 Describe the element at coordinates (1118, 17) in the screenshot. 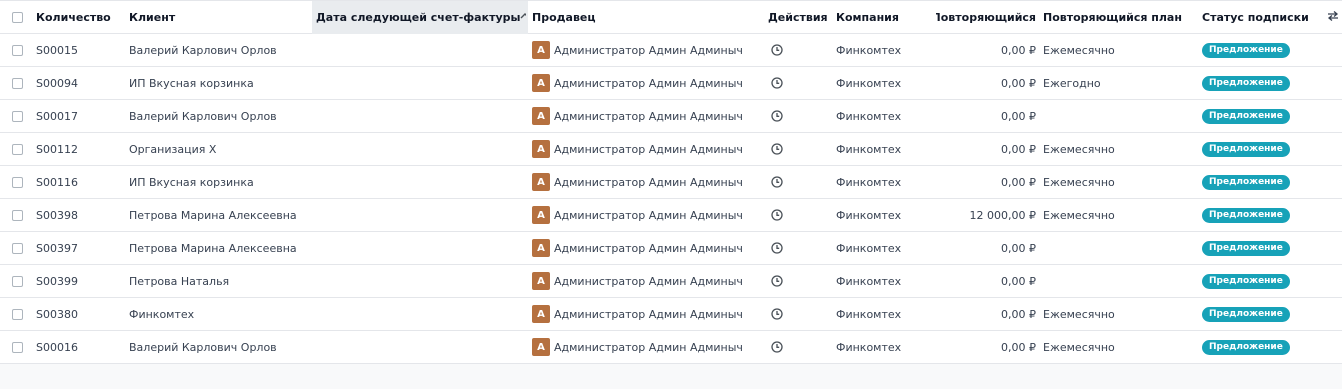

I see `column-header-recurring-plan: Повторяющийся план` at that location.